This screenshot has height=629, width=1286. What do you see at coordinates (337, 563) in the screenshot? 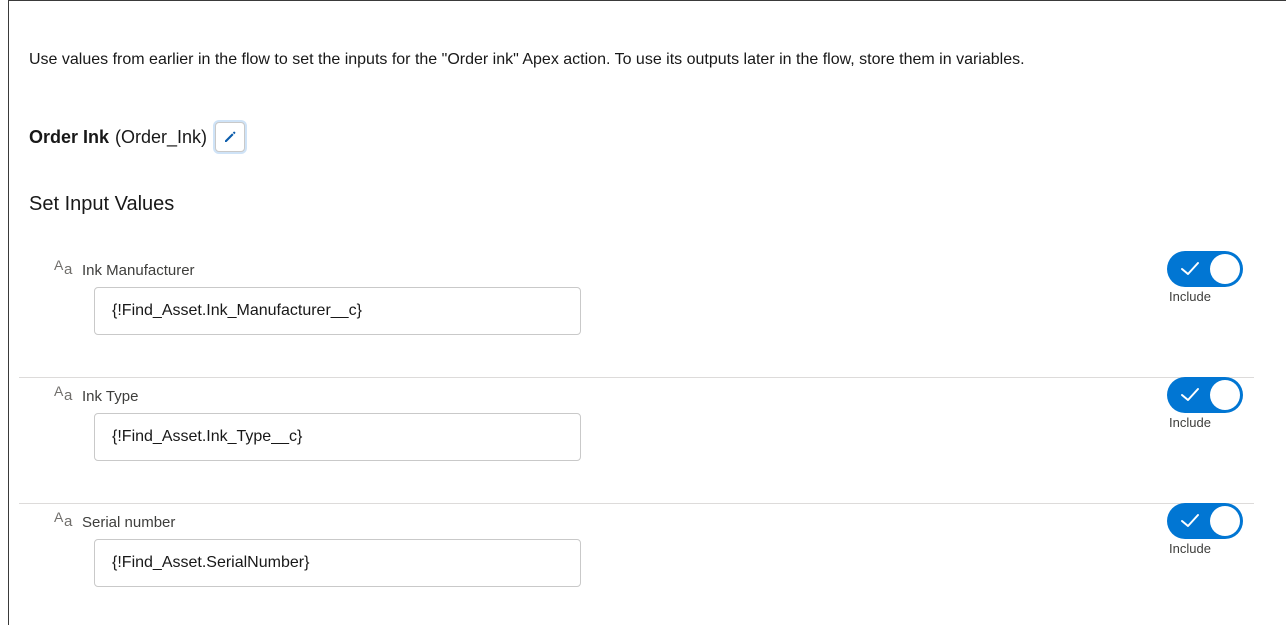
I see `serial-number-input` at bounding box center [337, 563].